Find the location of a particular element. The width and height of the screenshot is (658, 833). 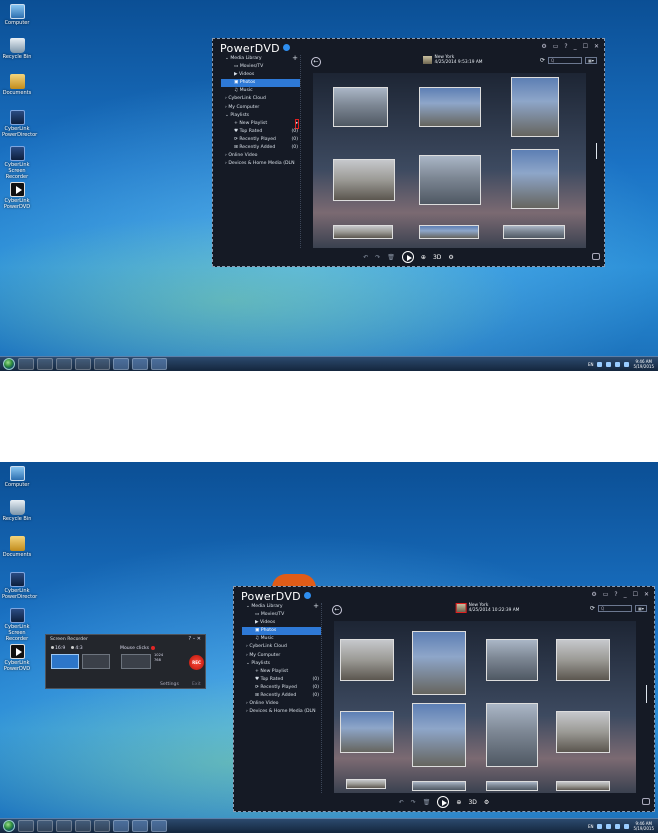

record-button: REC is located at coordinates (196, 662).